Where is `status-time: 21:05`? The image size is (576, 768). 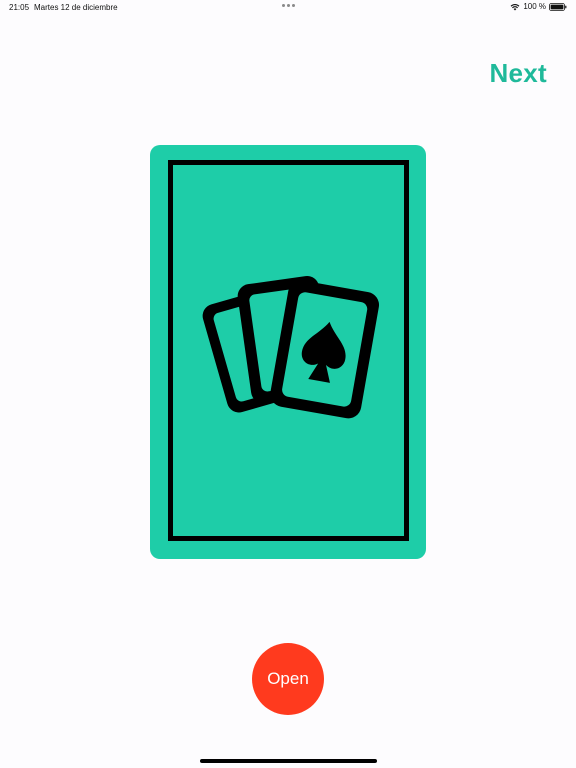 status-time: 21:05 is located at coordinates (19, 7).